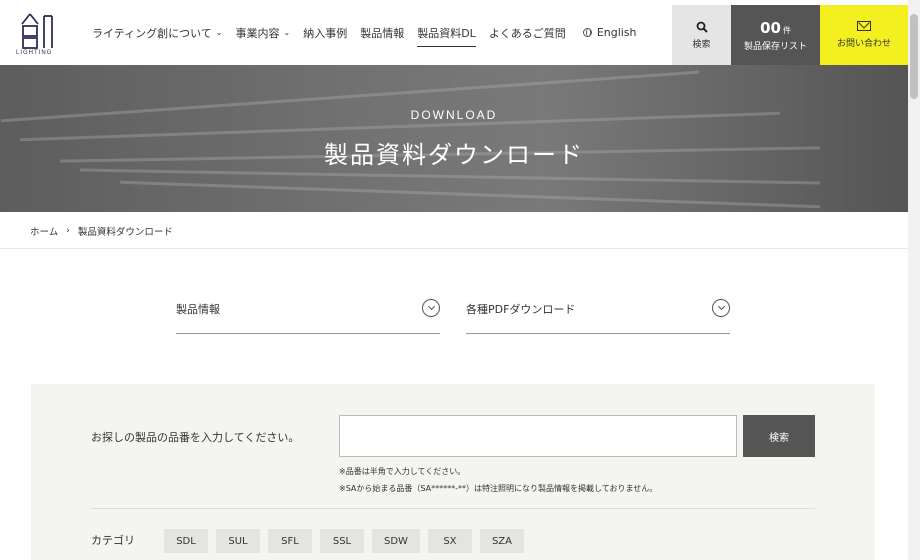 Image resolution: width=920 pixels, height=560 pixels. What do you see at coordinates (775, 46) in the screenshot?
I see `saved-list-label: 製品保存リスト` at bounding box center [775, 46].